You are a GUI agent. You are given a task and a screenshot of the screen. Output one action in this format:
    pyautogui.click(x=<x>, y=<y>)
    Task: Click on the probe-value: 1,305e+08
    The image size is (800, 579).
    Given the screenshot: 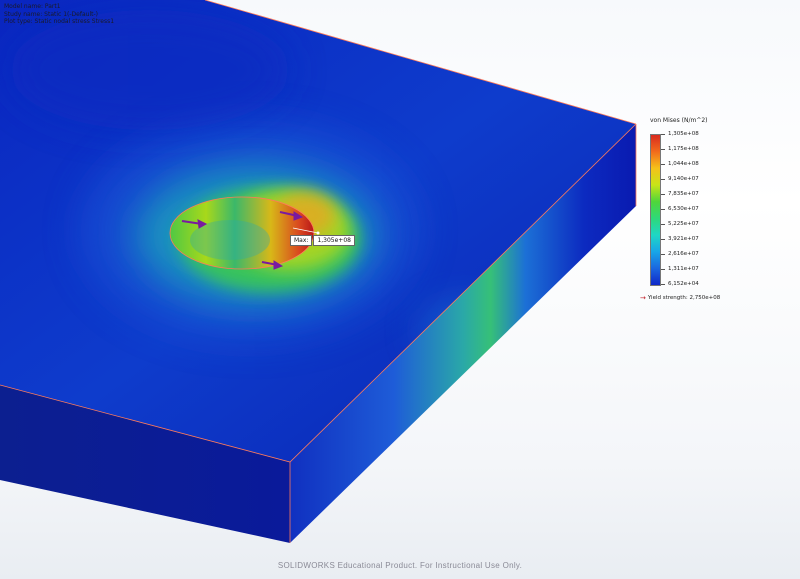 What is the action you would take?
    pyautogui.click(x=334, y=240)
    